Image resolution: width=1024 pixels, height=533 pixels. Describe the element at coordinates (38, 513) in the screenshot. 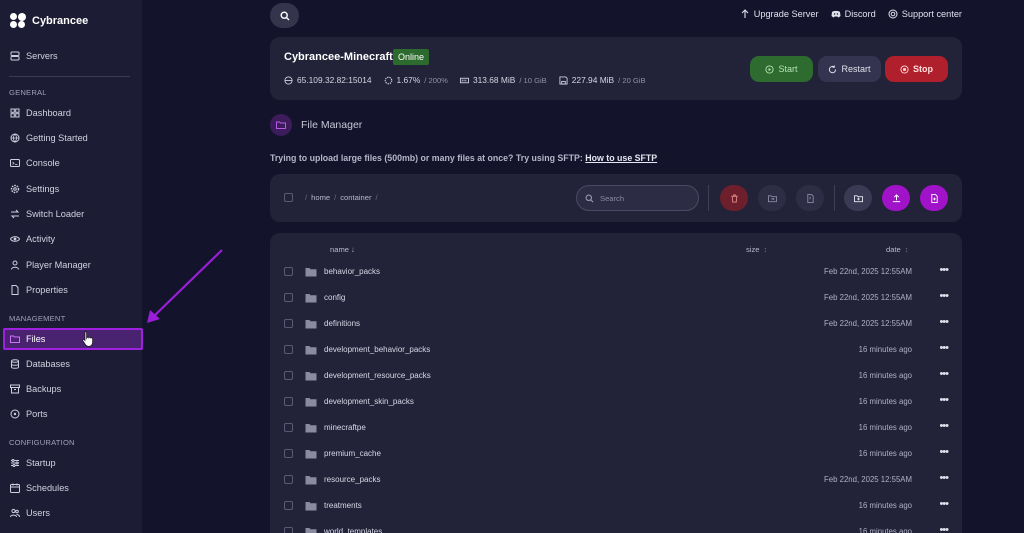

I see `sidebar-item-label: Users` at that location.